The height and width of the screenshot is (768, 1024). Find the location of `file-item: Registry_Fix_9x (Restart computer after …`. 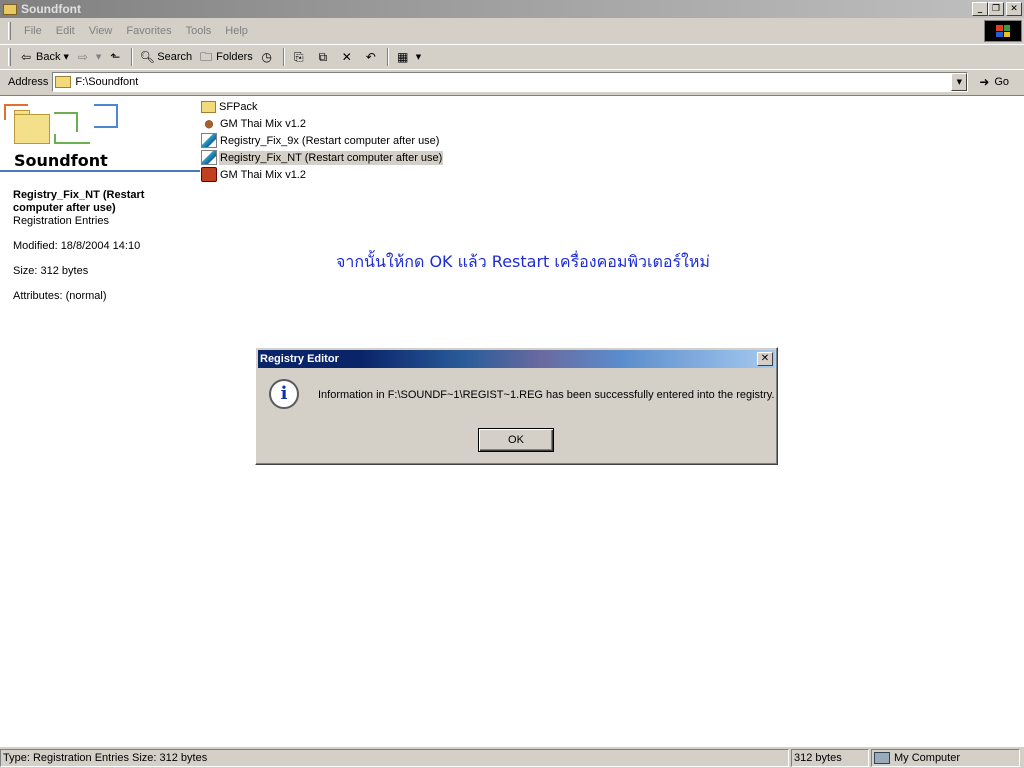

file-item: Registry_Fix_9x (Restart computer after … is located at coordinates (322, 140).